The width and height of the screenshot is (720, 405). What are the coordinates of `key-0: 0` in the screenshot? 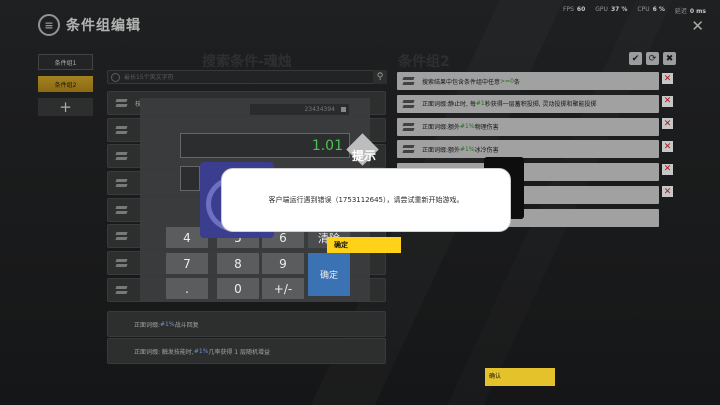 It's located at (238, 288).